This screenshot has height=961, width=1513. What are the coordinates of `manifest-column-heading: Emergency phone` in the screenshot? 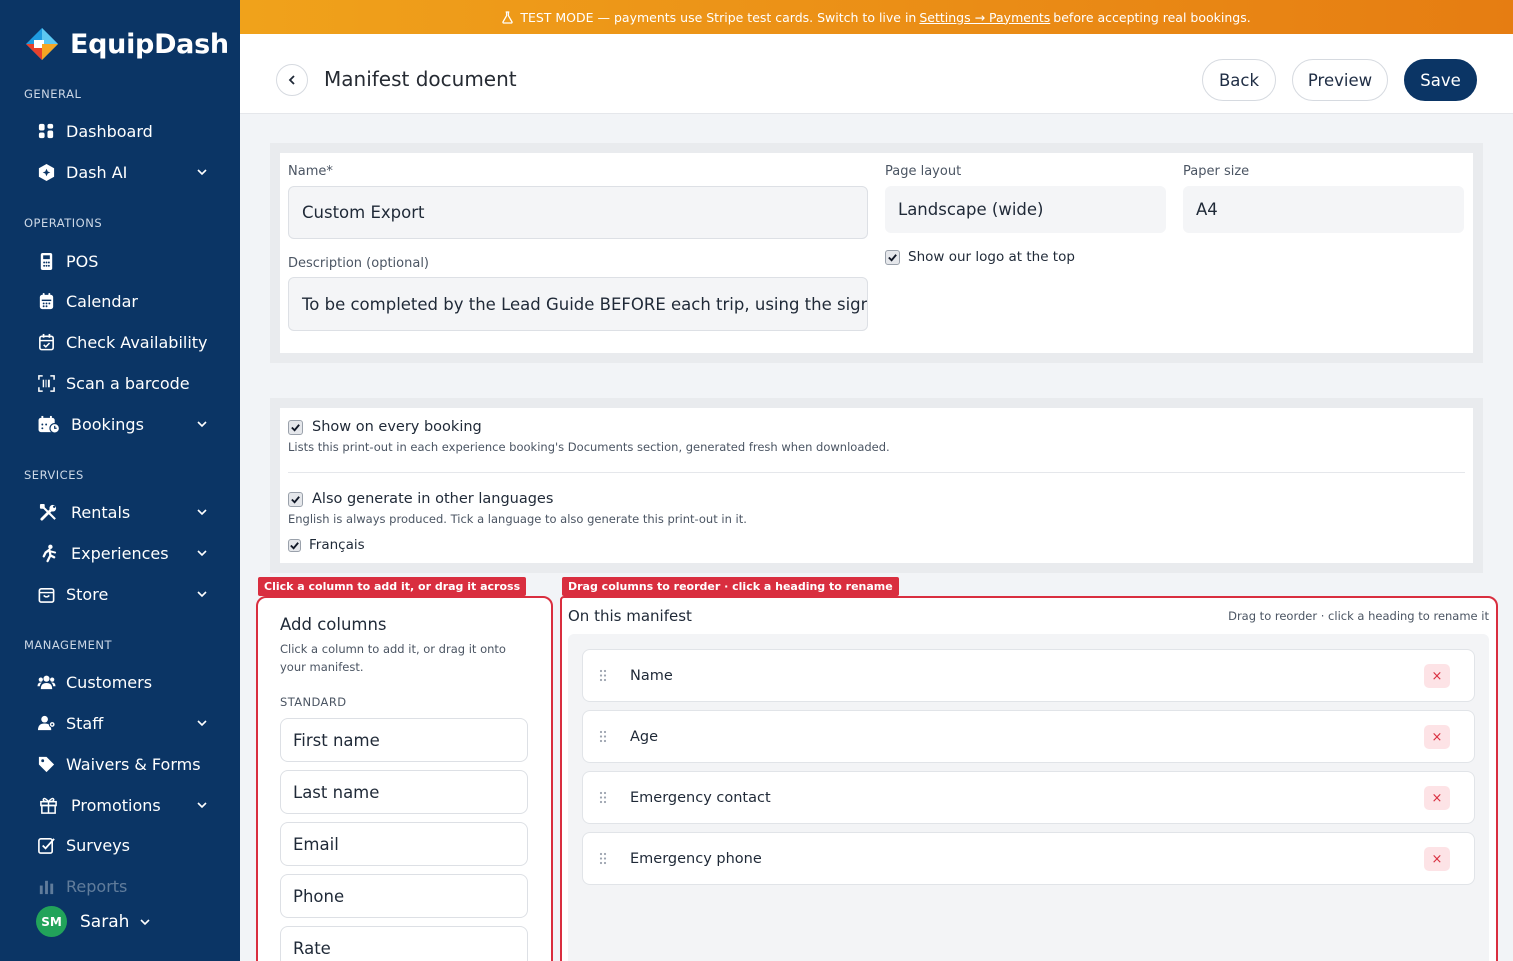 It's located at (696, 859).